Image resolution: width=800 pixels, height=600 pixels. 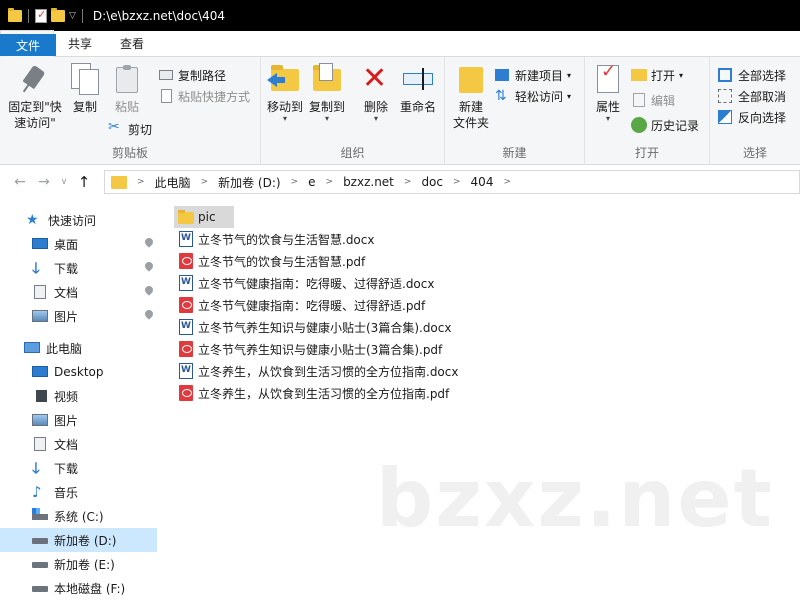 I want to click on nav-item-label: 音乐, so click(x=66, y=492).